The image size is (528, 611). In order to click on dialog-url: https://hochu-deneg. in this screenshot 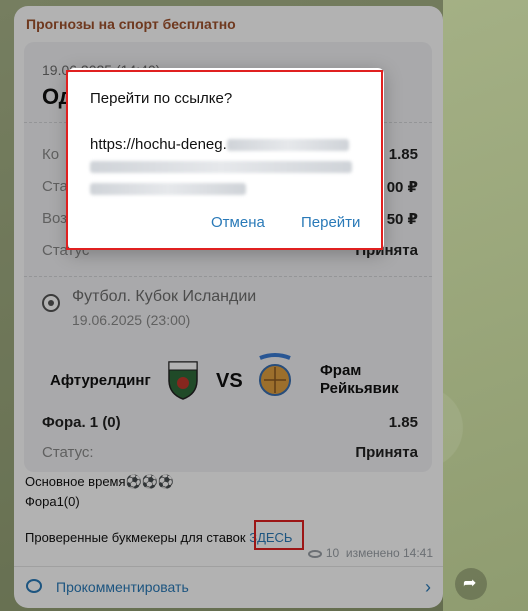, I will do `click(230, 167)`.